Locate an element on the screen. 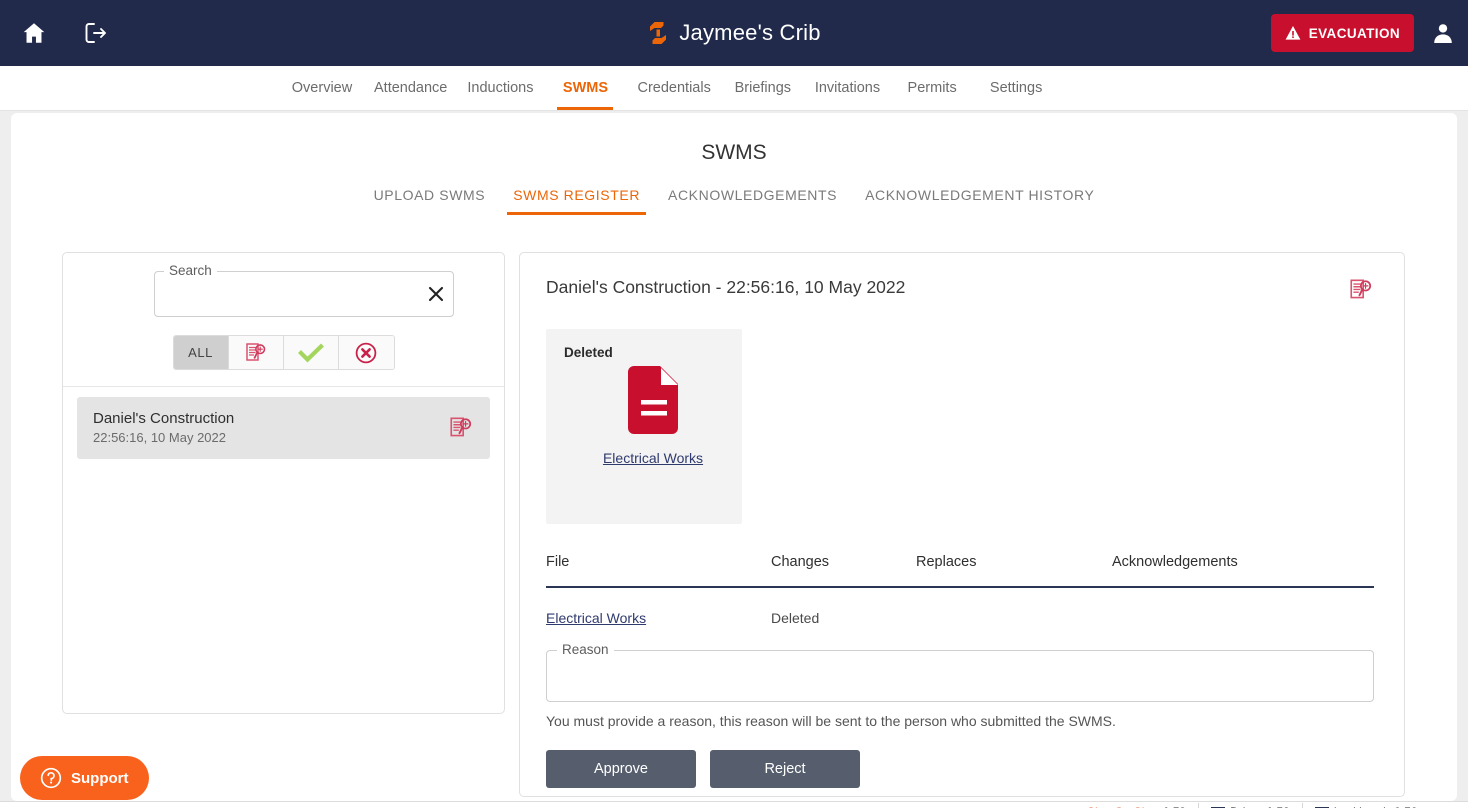  sitepass-s-logo-icon is located at coordinates (658, 33).